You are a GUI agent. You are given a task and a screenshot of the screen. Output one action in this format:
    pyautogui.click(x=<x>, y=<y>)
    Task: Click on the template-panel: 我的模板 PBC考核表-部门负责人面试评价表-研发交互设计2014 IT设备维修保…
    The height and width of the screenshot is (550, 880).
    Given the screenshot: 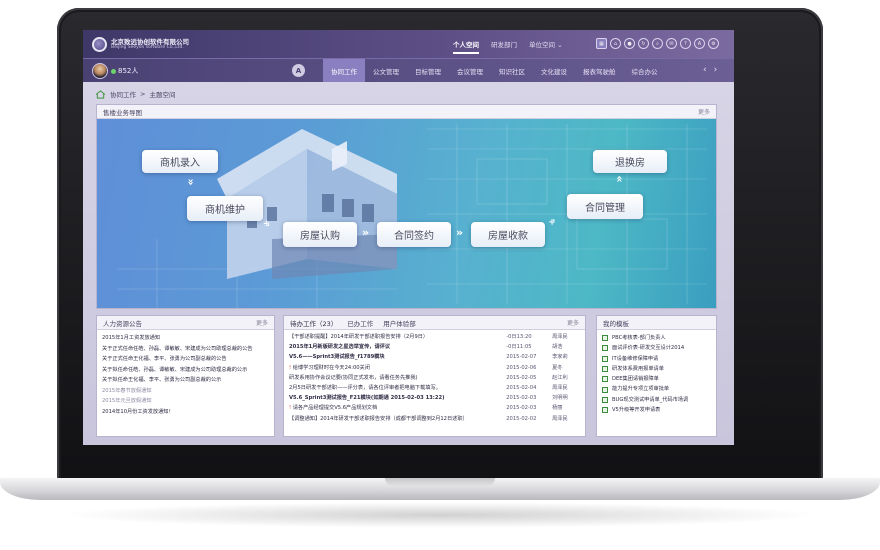 What is the action you would take?
    pyautogui.click(x=656, y=376)
    